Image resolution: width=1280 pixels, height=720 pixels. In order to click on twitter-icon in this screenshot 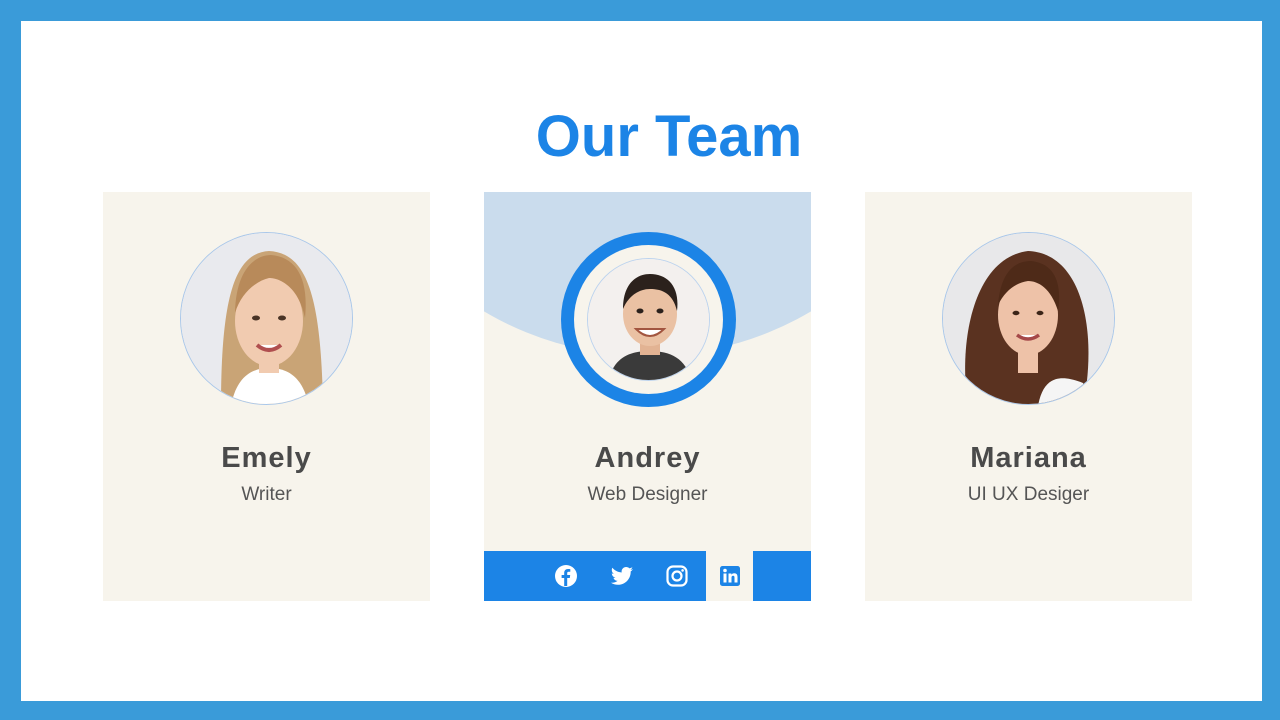, I will do `click(622, 576)`.